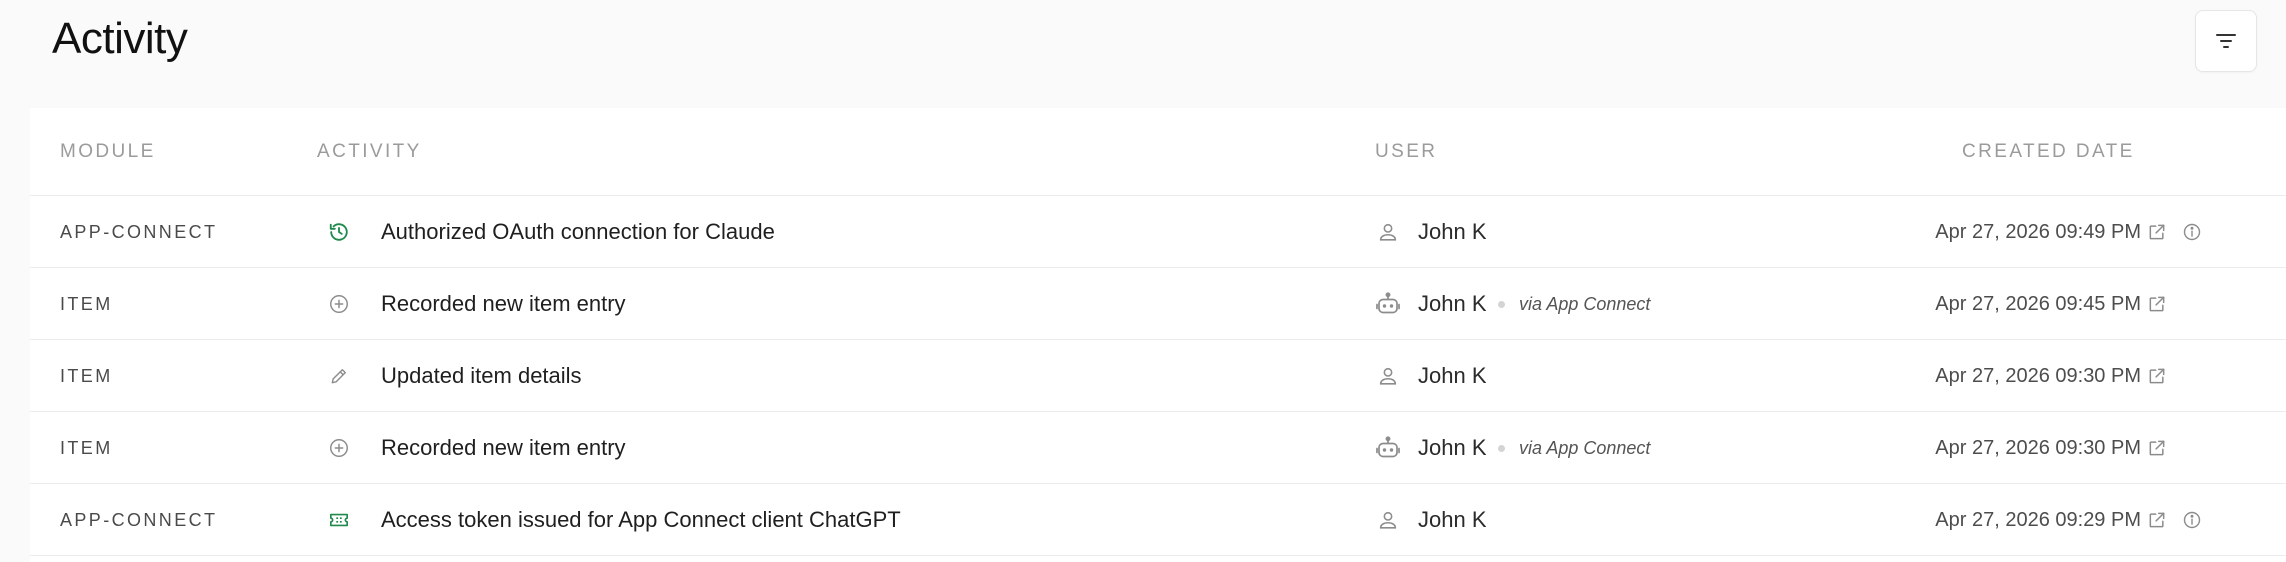  I want to click on created-date: Apr 27, 2026 09:45 PM, so click(2038, 303).